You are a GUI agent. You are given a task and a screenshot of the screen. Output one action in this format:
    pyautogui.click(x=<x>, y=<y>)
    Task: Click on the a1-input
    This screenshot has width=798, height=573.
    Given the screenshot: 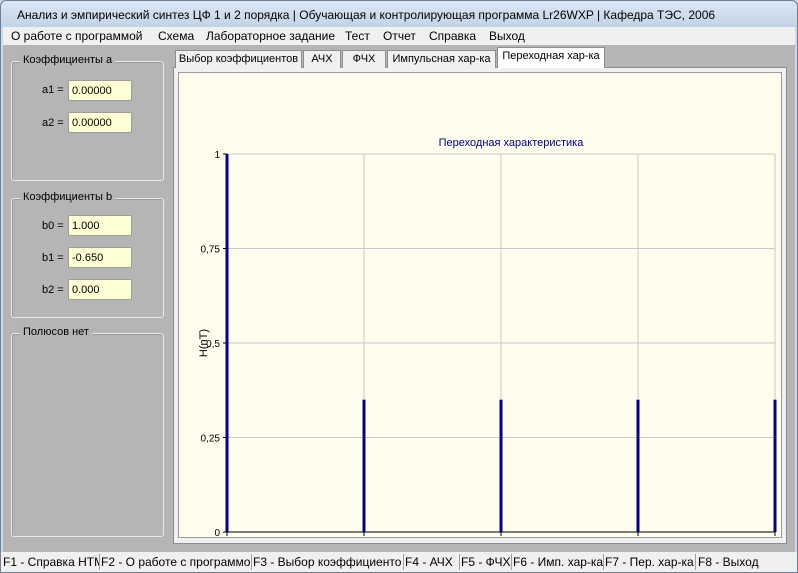 What is the action you would take?
    pyautogui.click(x=100, y=90)
    